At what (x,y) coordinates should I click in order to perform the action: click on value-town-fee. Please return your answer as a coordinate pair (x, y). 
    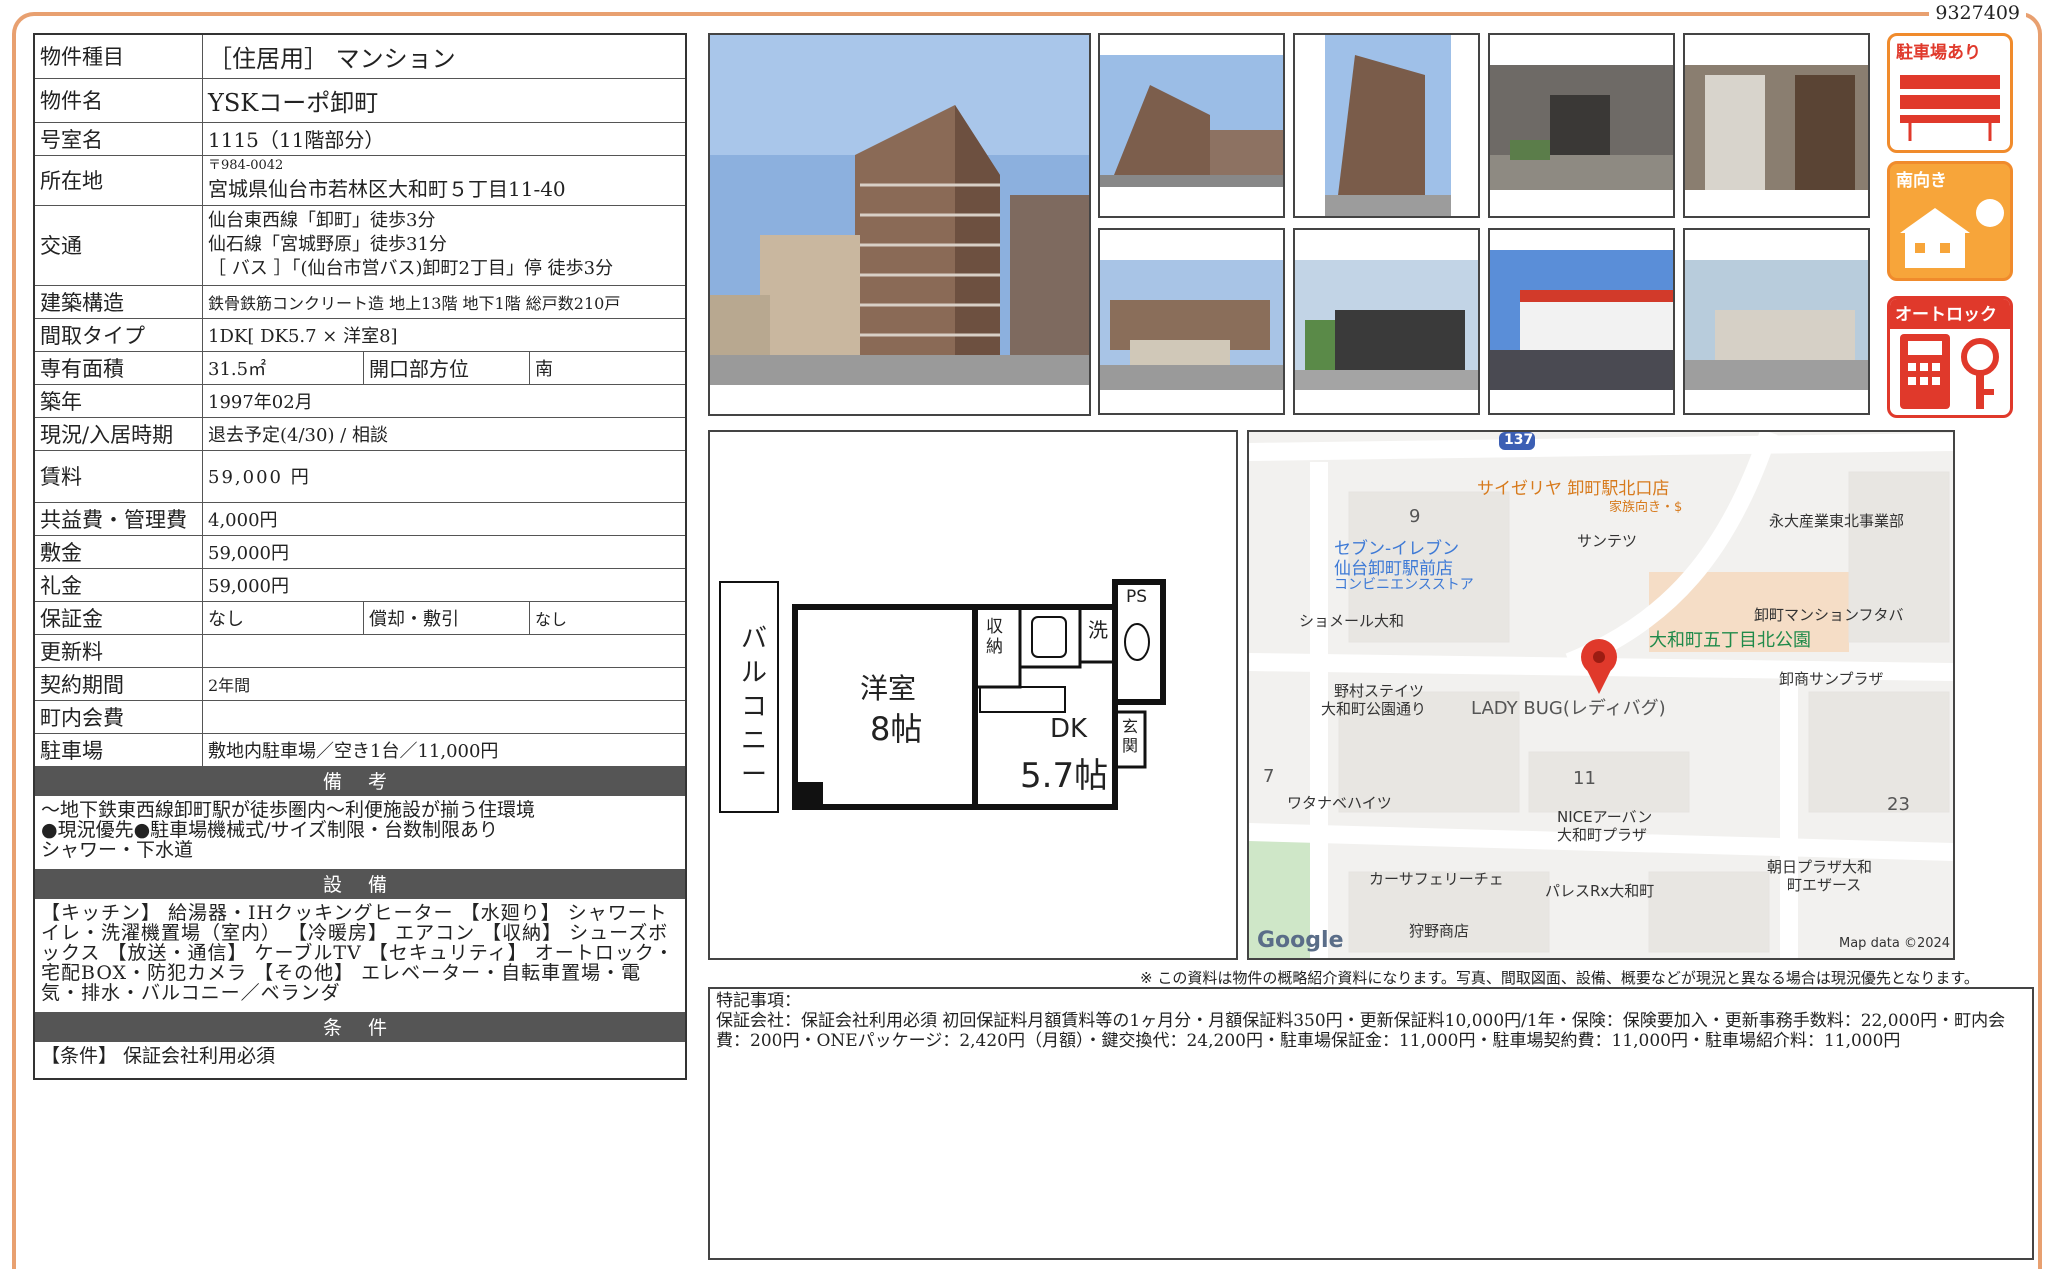
    Looking at the image, I should click on (444, 716).